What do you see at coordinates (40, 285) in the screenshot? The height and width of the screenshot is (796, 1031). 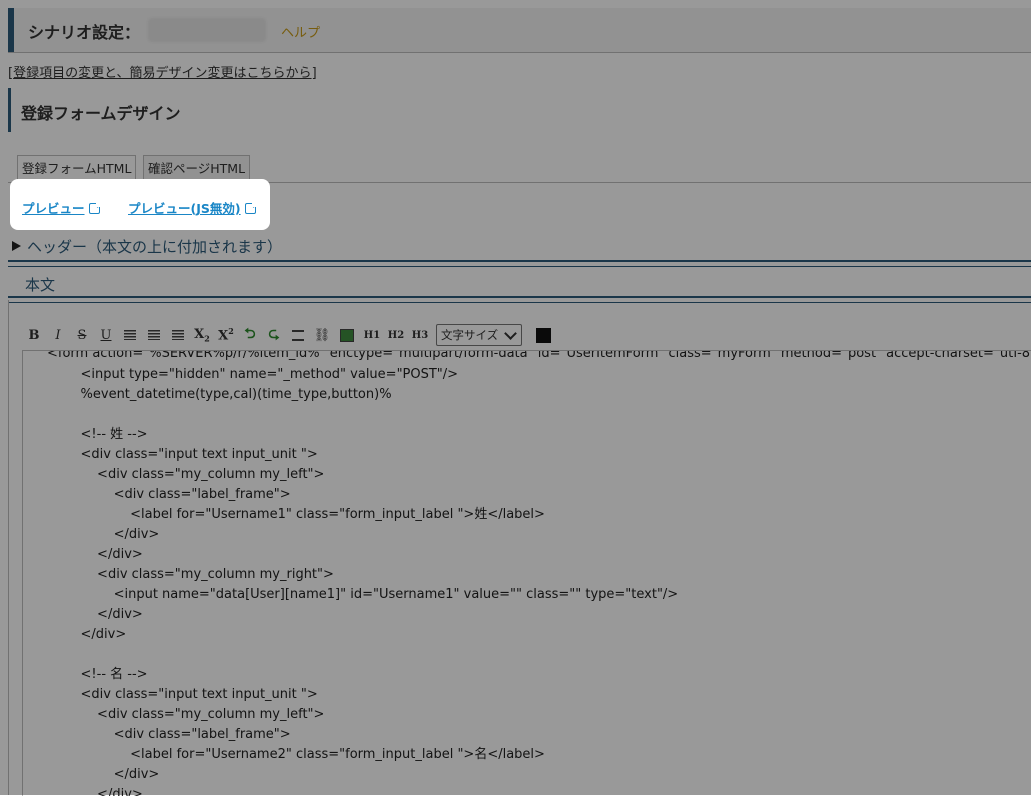 I see `body-section-label: 本文` at bounding box center [40, 285].